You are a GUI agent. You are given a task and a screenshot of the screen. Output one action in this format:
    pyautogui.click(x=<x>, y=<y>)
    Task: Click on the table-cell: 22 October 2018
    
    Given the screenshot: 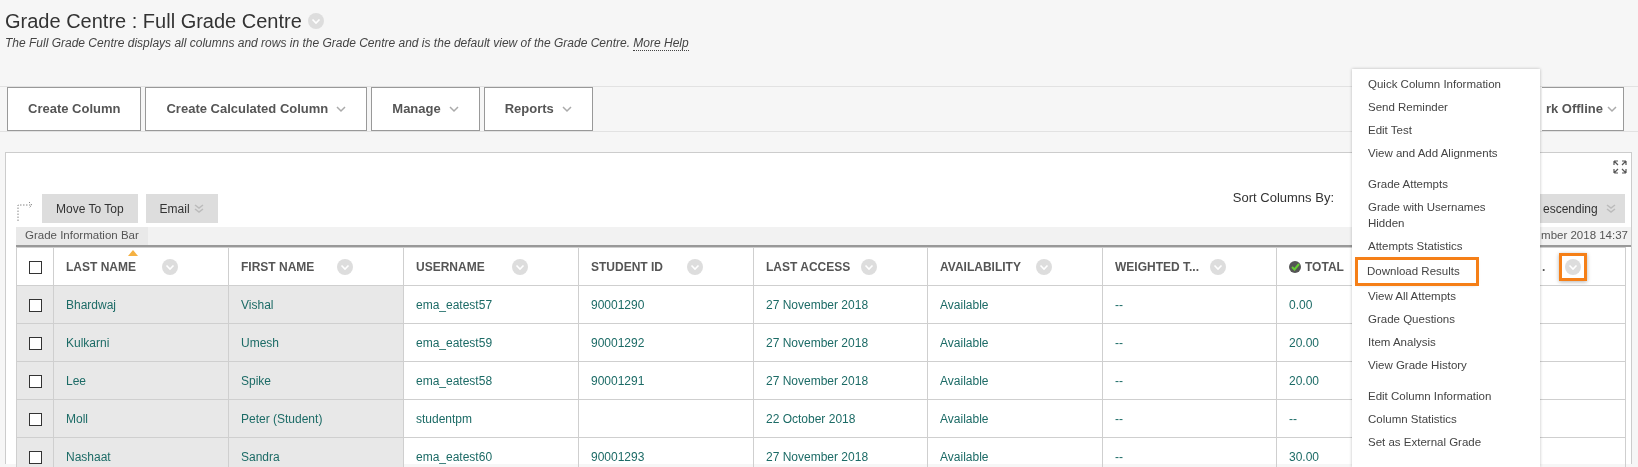 What is the action you would take?
    pyautogui.click(x=811, y=418)
    